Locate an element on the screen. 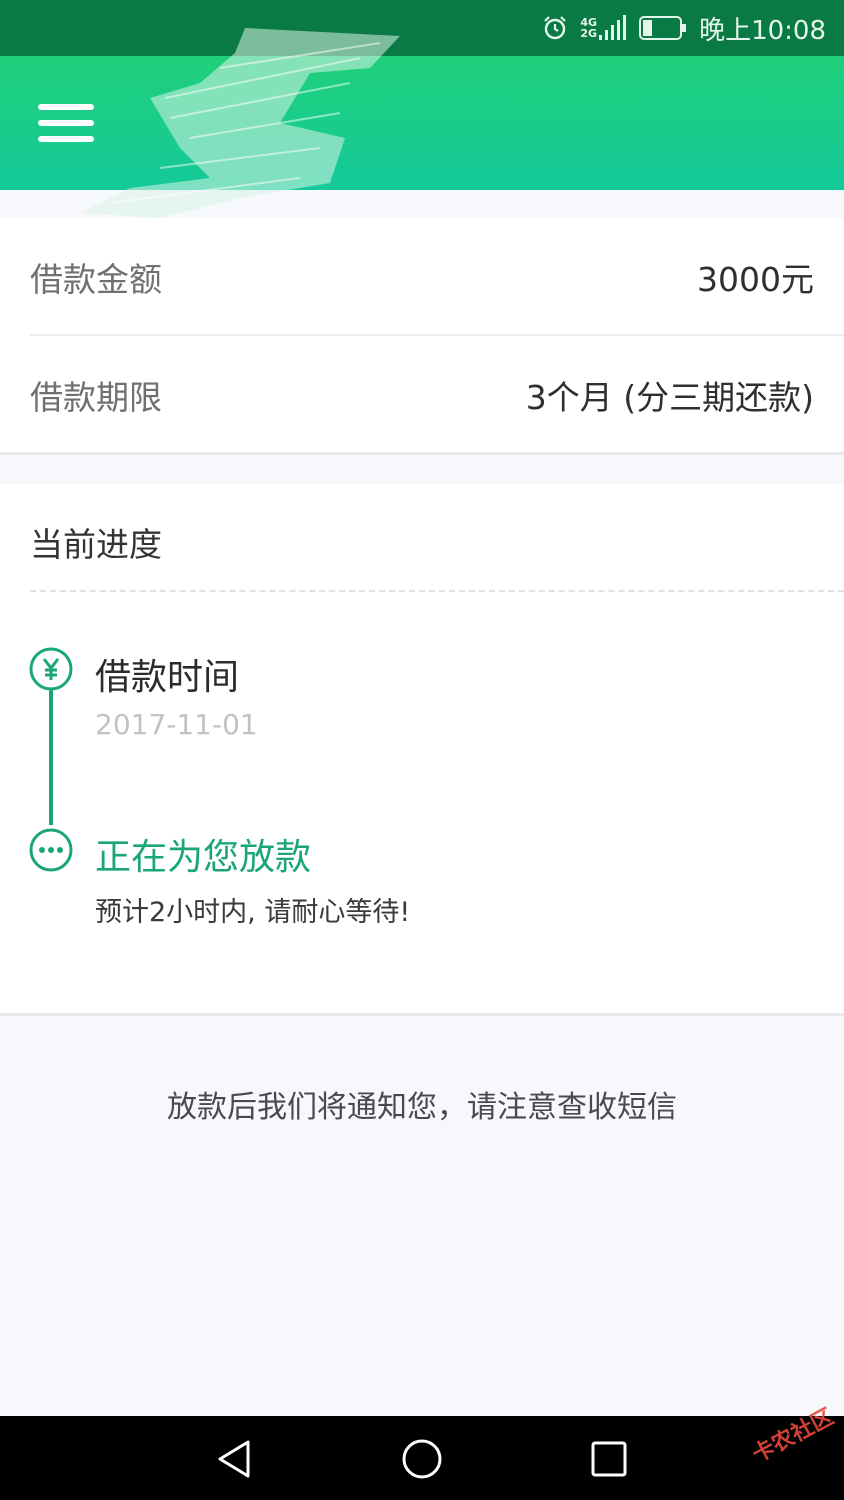 This screenshot has width=844, height=1500. loan-amount-label: 借款金额 is located at coordinates (96, 279).